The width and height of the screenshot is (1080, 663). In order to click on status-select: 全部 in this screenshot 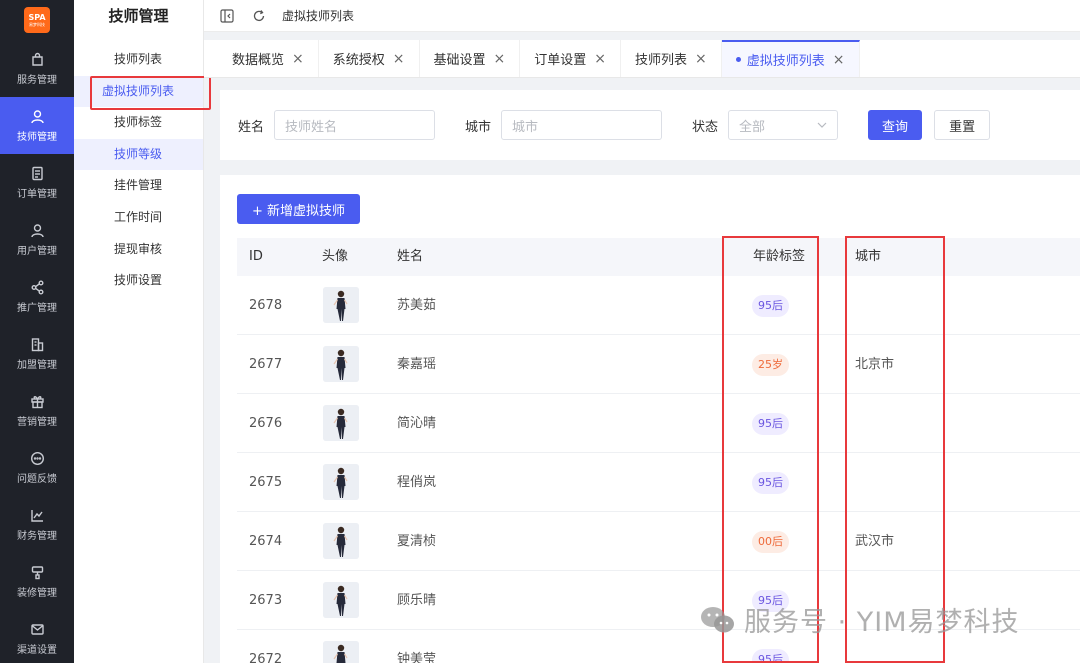, I will do `click(783, 125)`.